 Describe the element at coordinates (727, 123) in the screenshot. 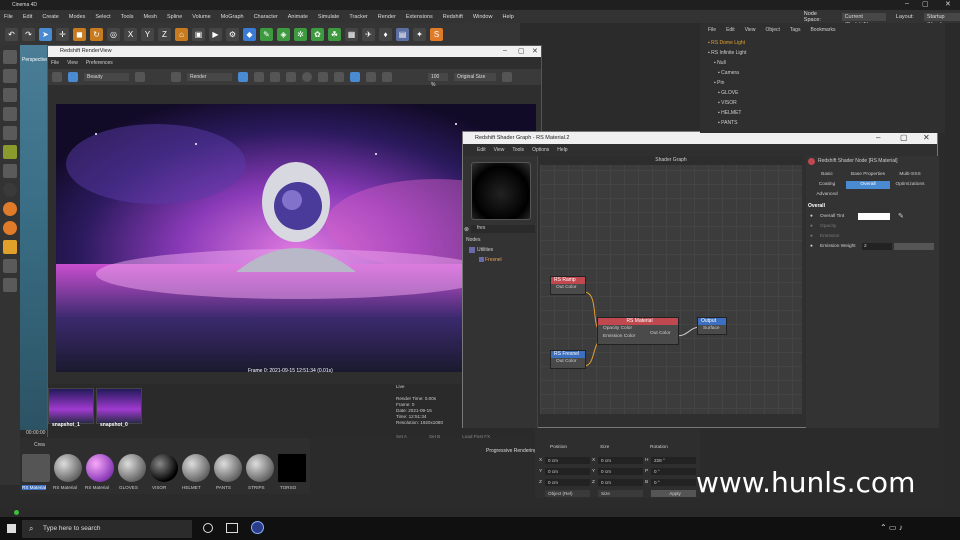

I see `object-item: ▪ PANTS` at that location.